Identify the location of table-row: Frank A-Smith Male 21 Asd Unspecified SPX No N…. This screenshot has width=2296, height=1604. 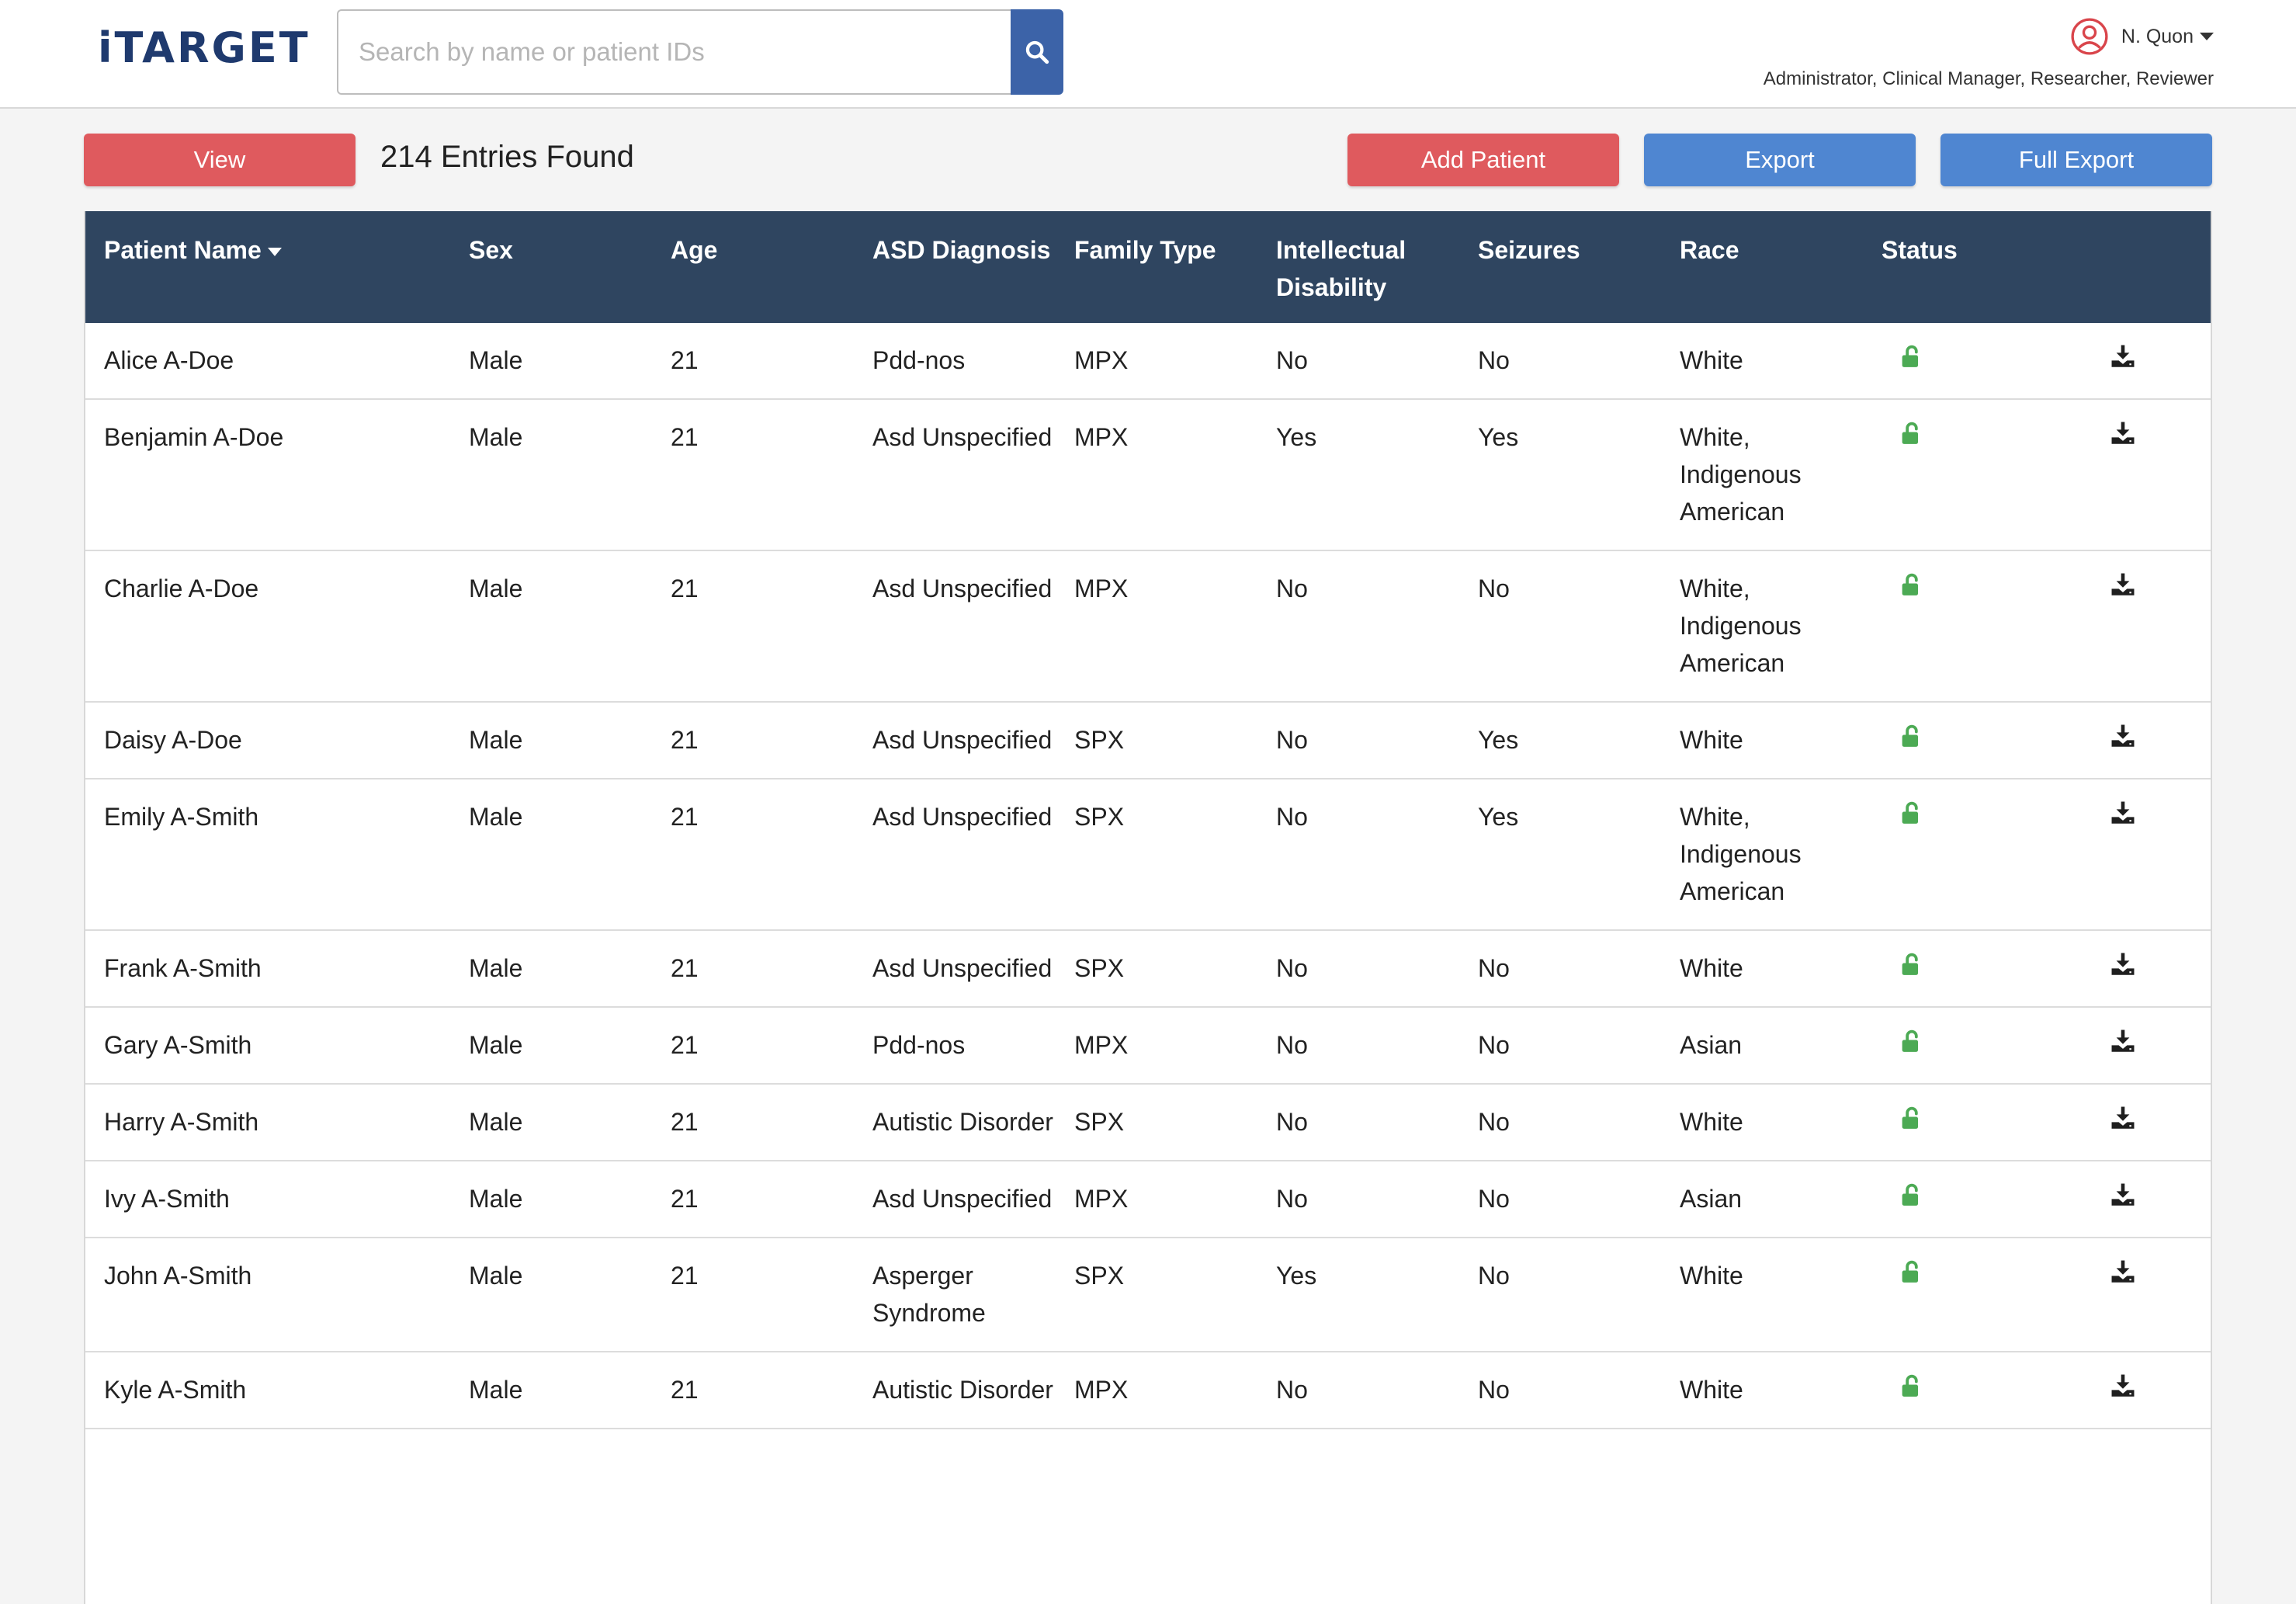
(1148, 969).